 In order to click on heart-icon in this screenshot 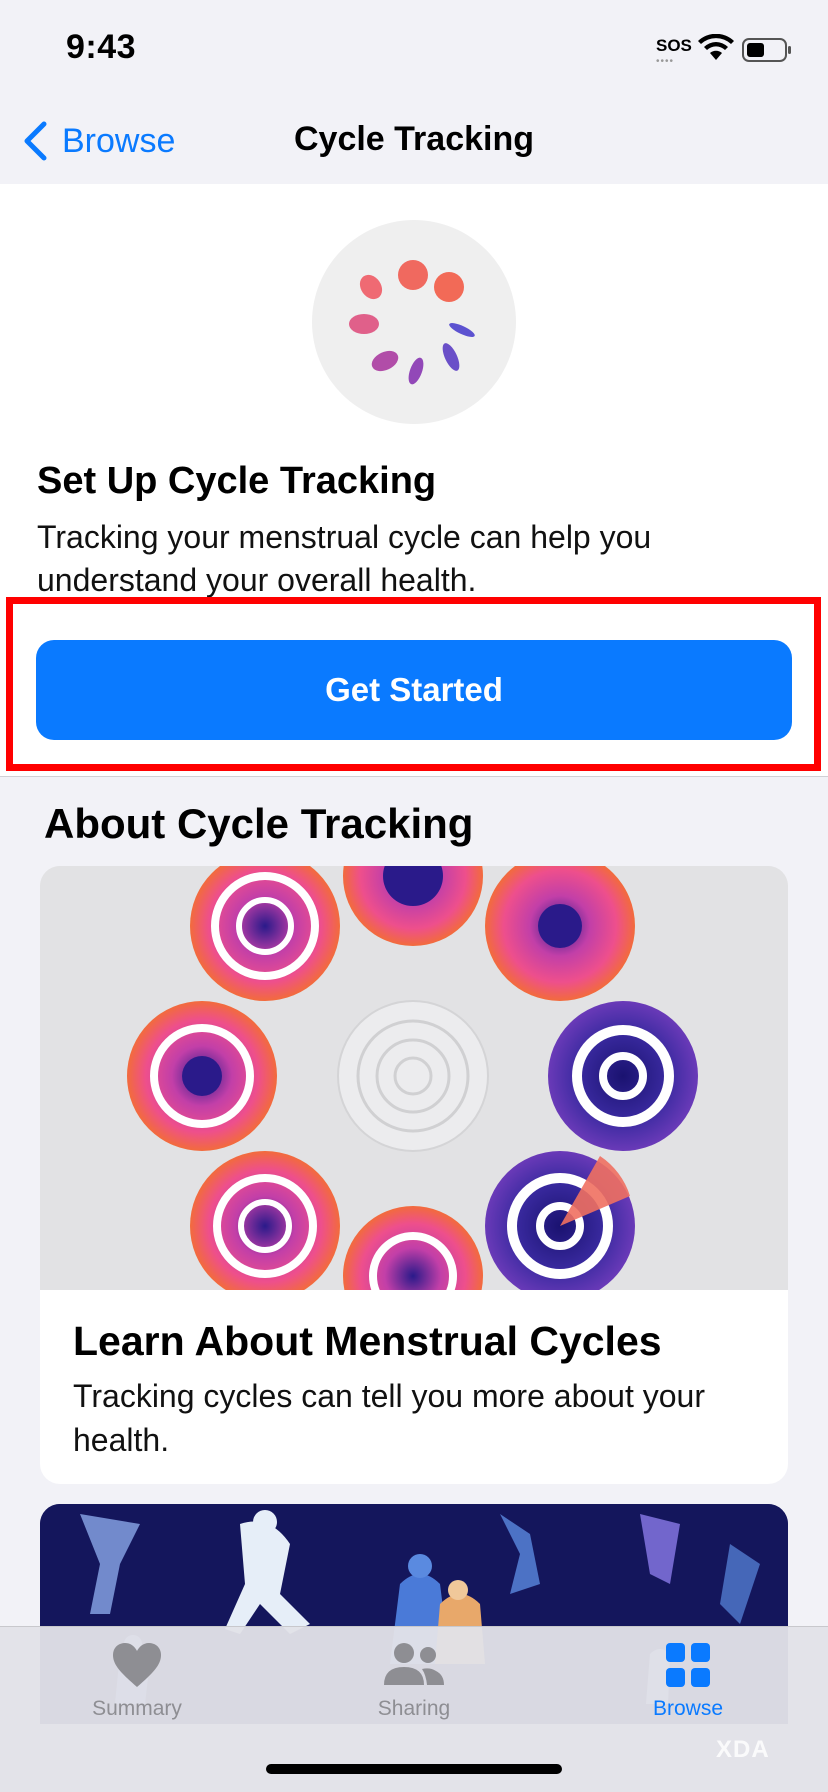, I will do `click(137, 1665)`.